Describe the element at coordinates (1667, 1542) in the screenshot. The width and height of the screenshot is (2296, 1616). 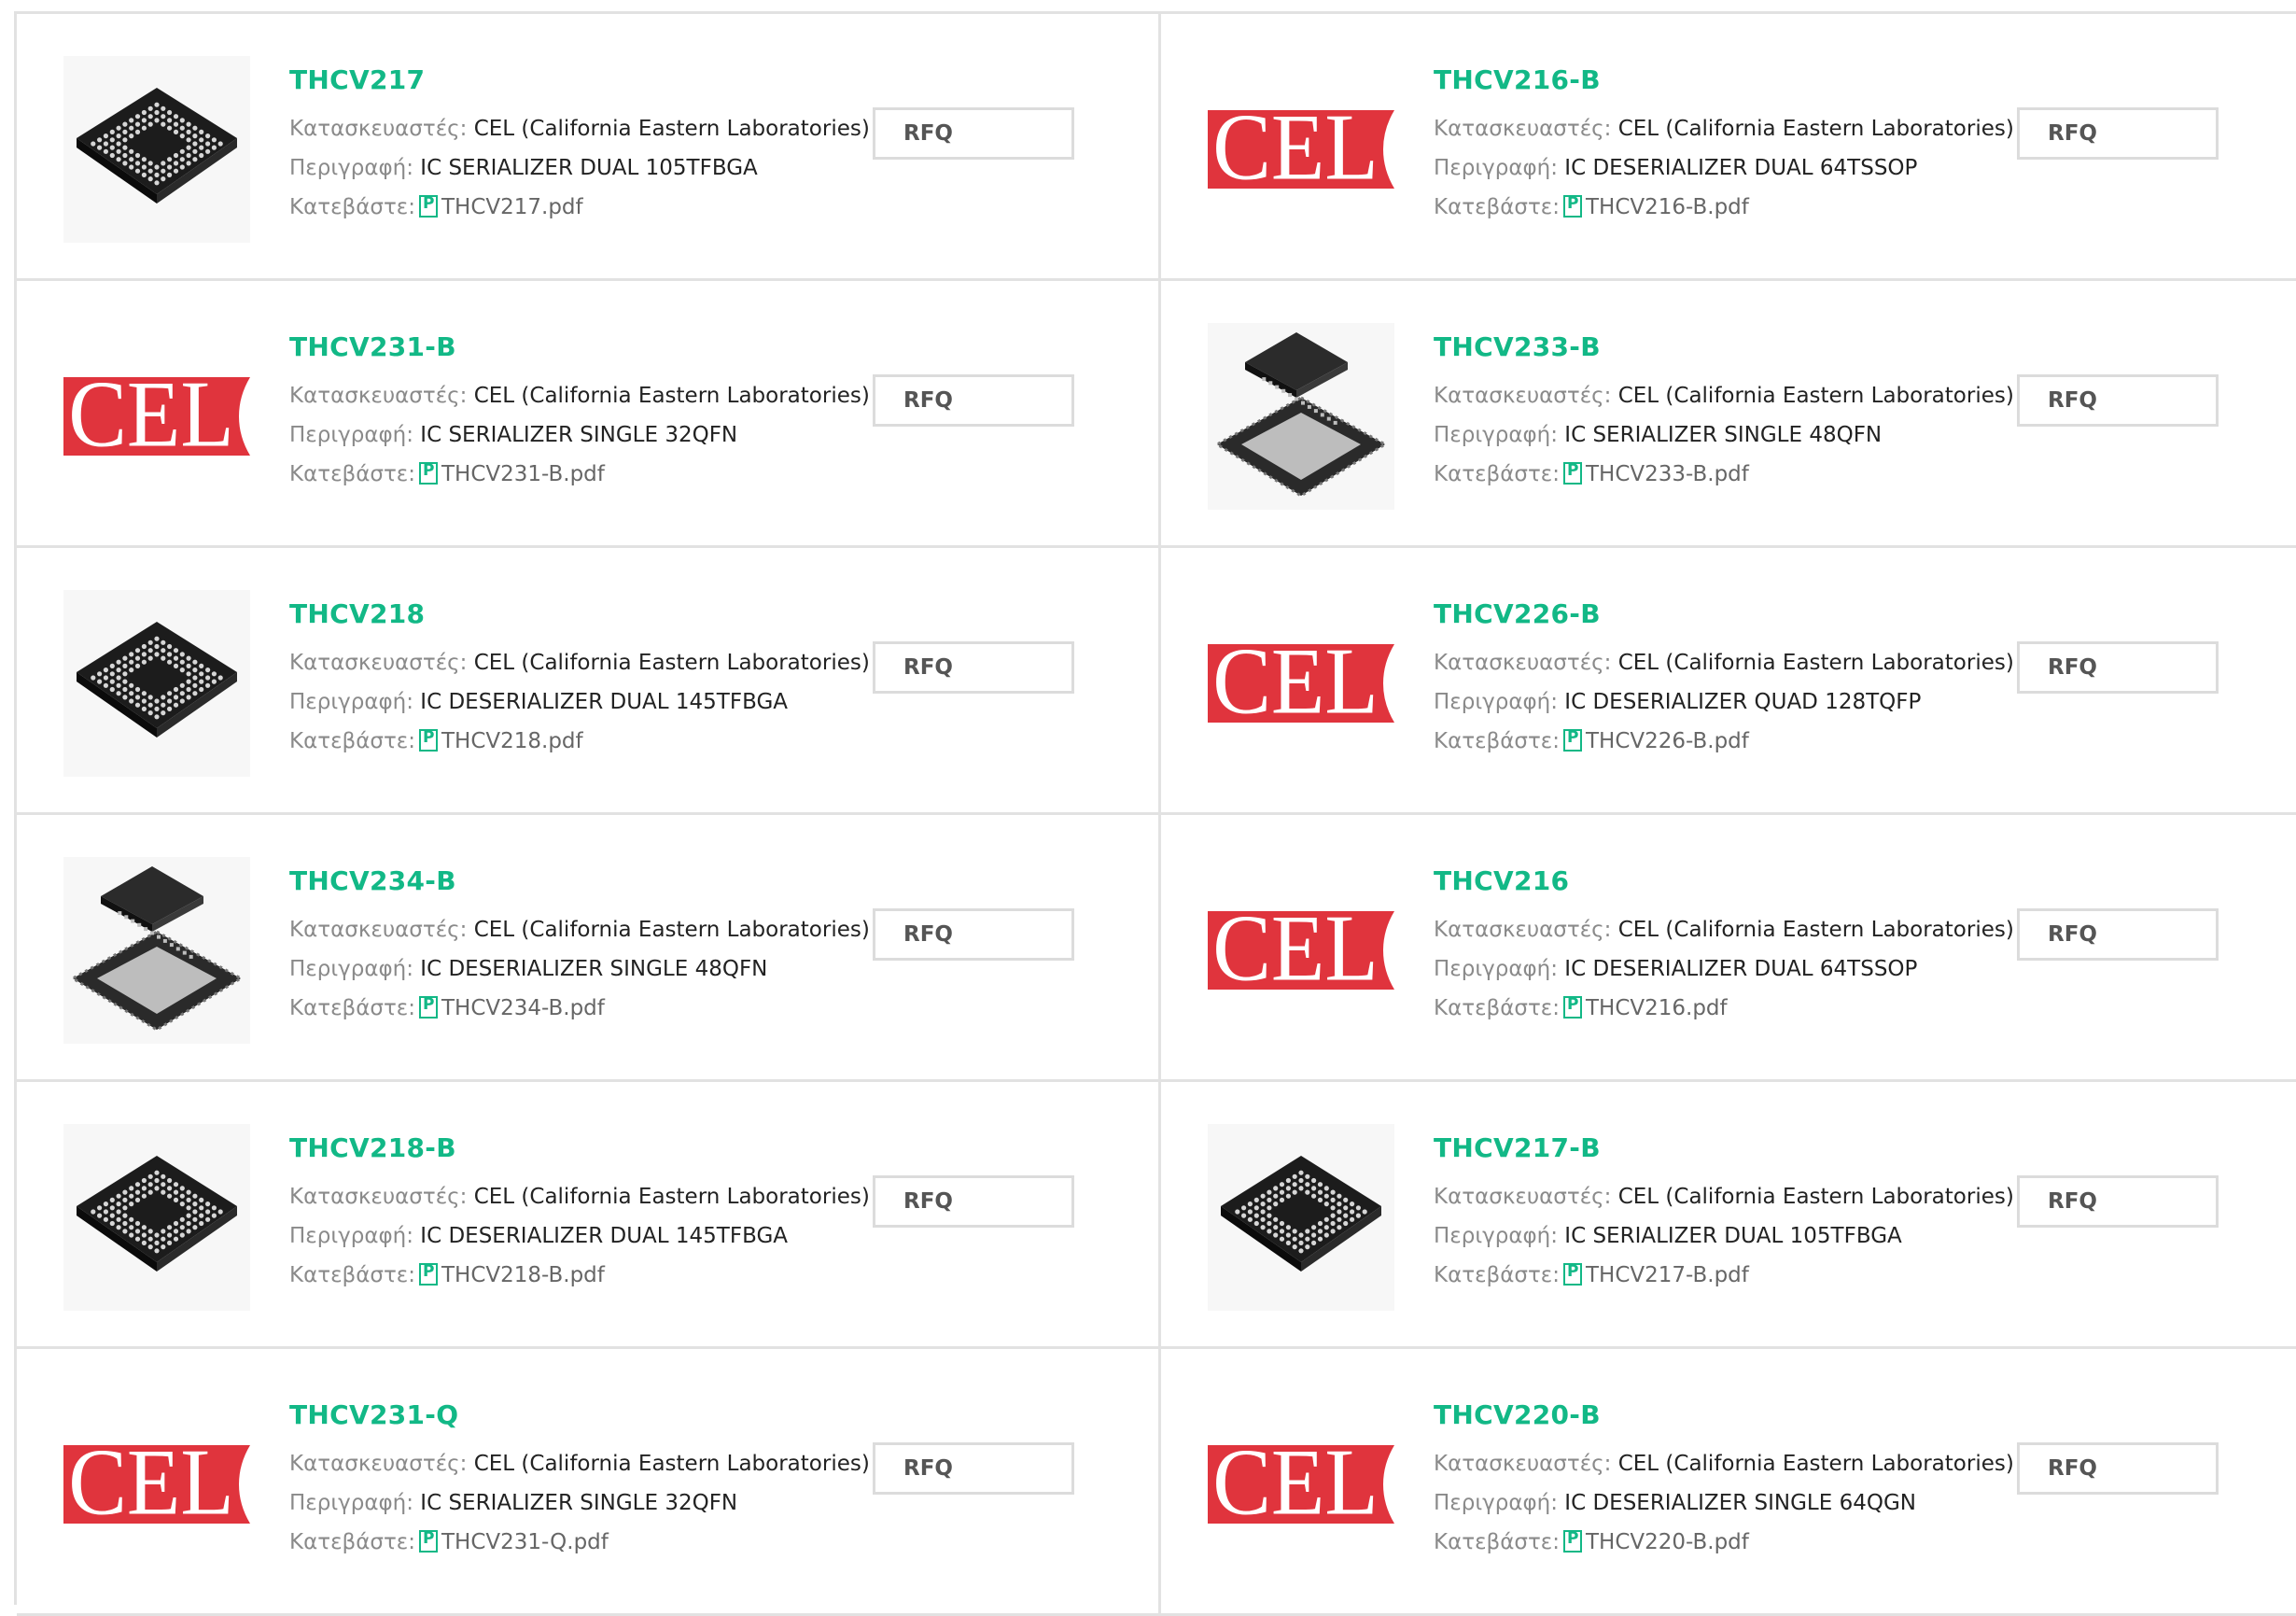
I see `pdf-link: THCV220-B.pdf` at that location.